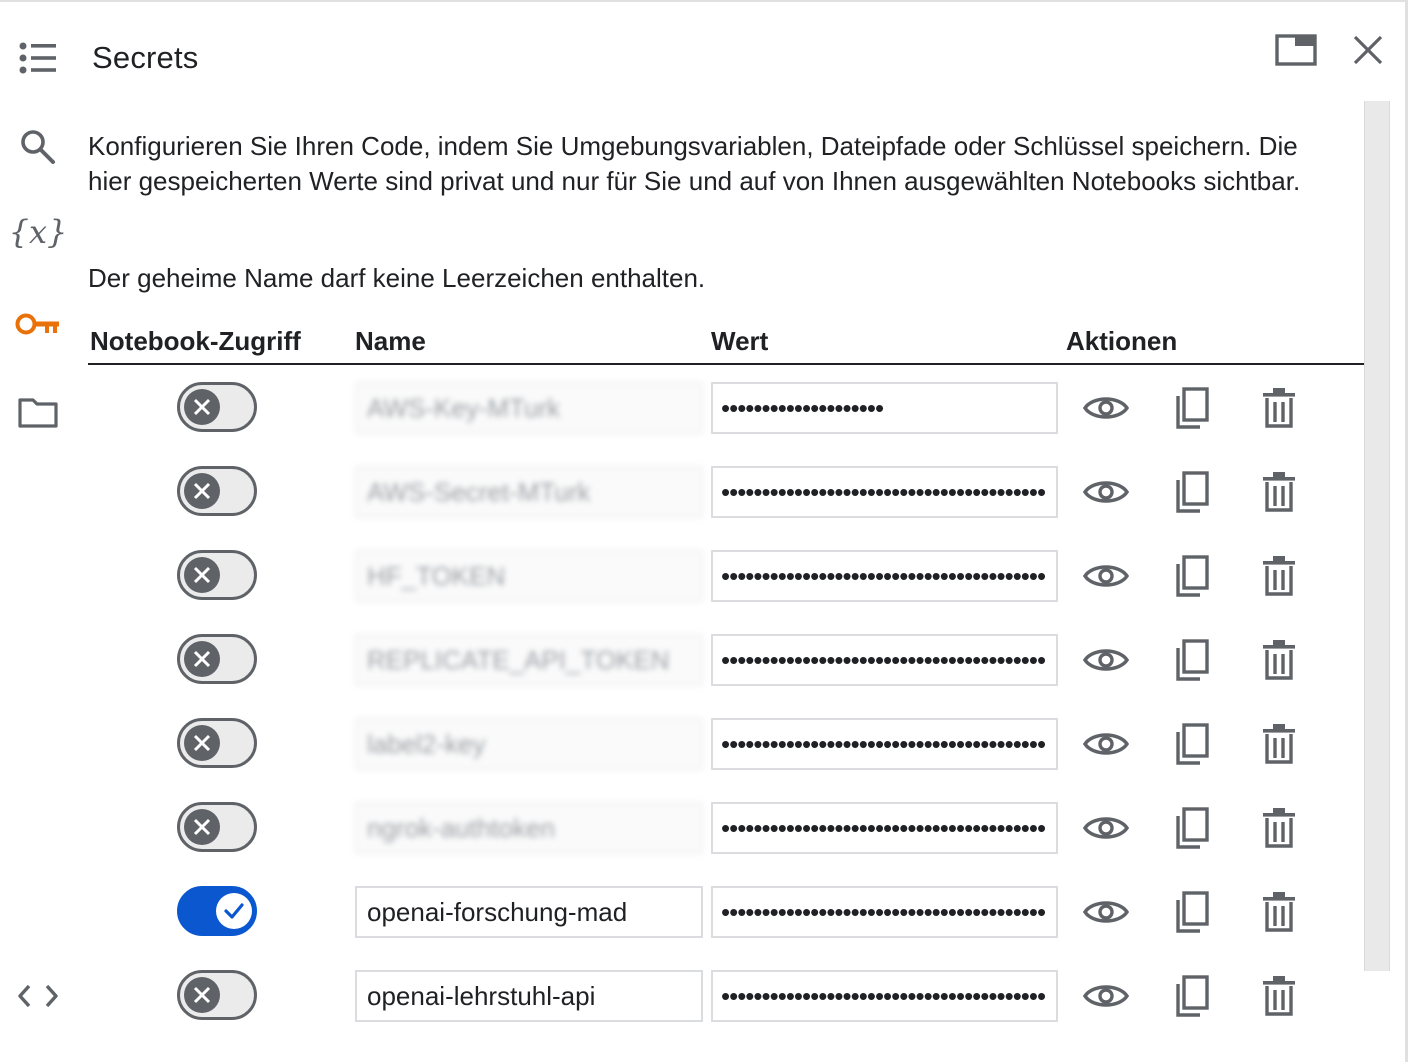  What do you see at coordinates (726, 364) in the screenshot?
I see `header-divider` at bounding box center [726, 364].